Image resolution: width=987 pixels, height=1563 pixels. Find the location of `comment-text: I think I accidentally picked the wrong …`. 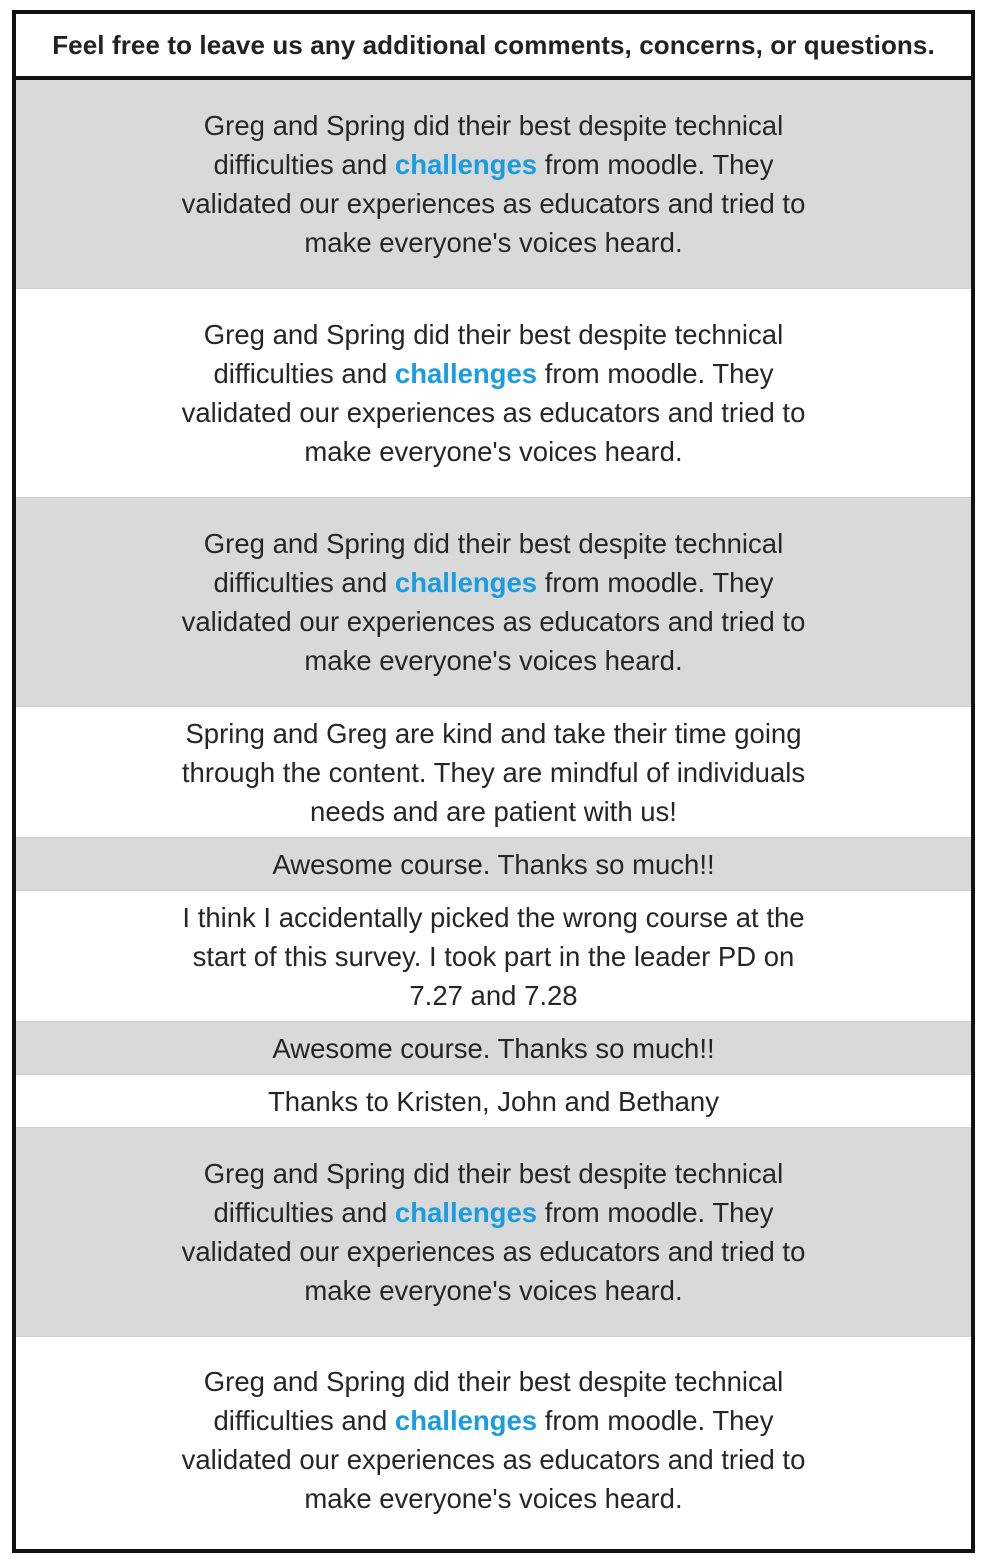

comment-text: I think I accidentally picked the wrong … is located at coordinates (493, 956).